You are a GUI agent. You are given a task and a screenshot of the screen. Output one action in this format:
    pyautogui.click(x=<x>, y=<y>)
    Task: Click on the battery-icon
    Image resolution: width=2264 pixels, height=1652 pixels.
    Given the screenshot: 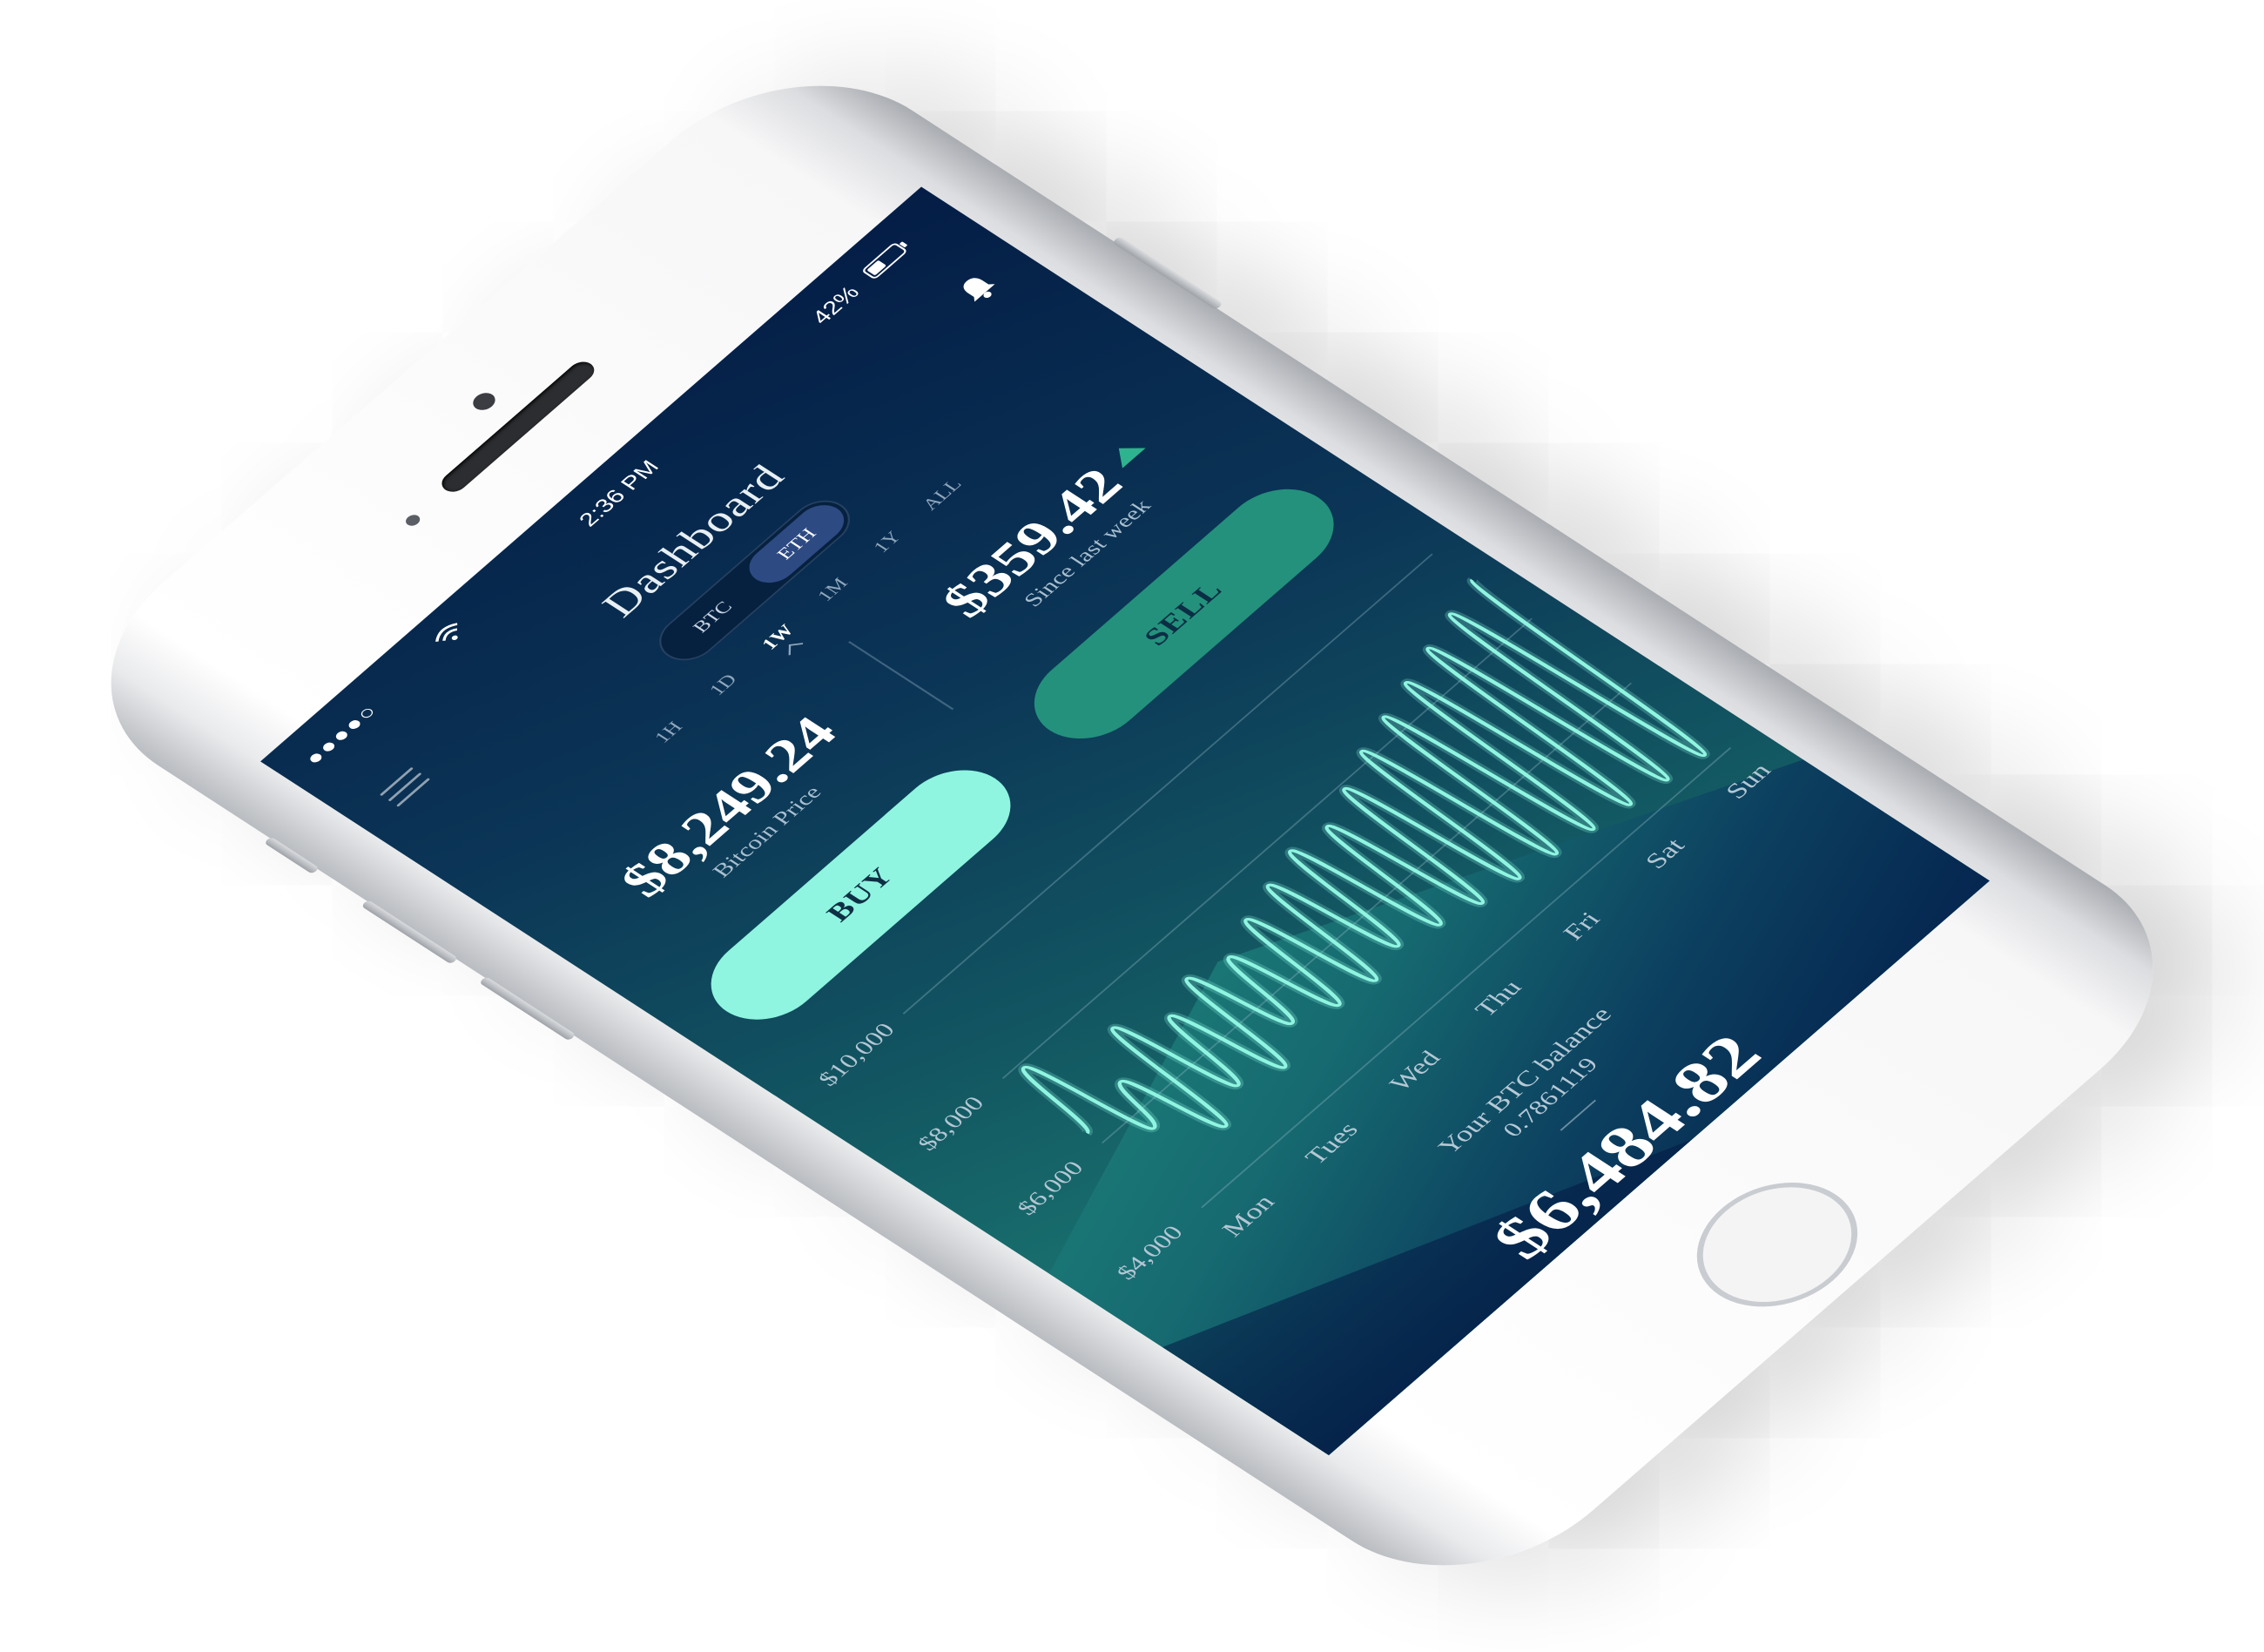 What is the action you would take?
    pyautogui.click(x=884, y=260)
    